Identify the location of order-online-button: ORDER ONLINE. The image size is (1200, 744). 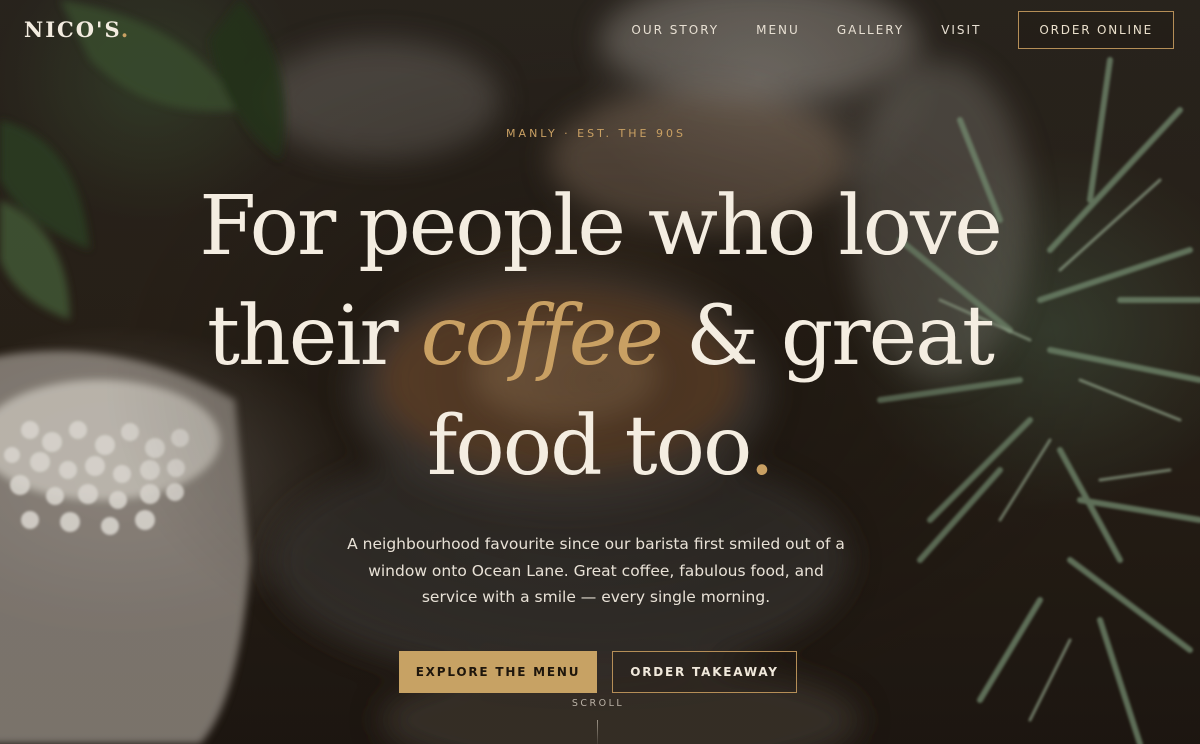
(1096, 30).